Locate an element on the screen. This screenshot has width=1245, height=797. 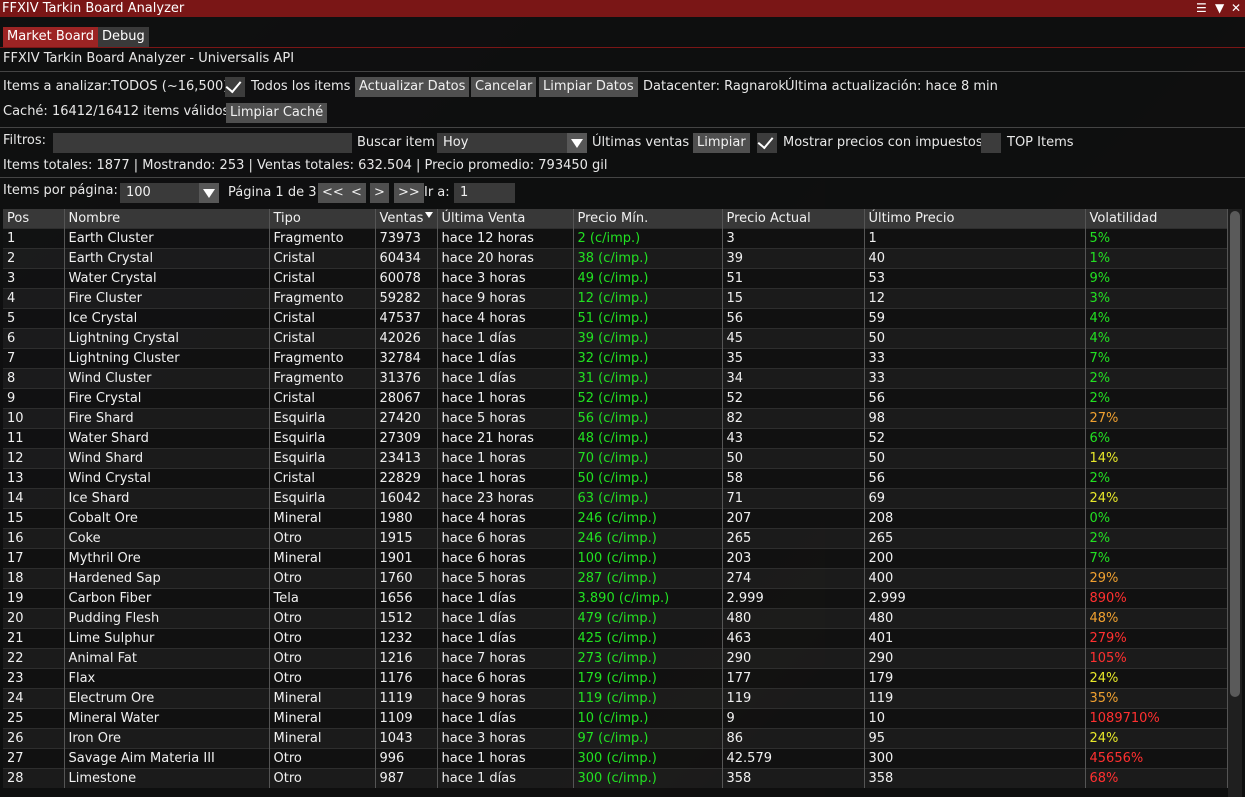
clear-cache-button: Limpiar Caché is located at coordinates (277, 113).